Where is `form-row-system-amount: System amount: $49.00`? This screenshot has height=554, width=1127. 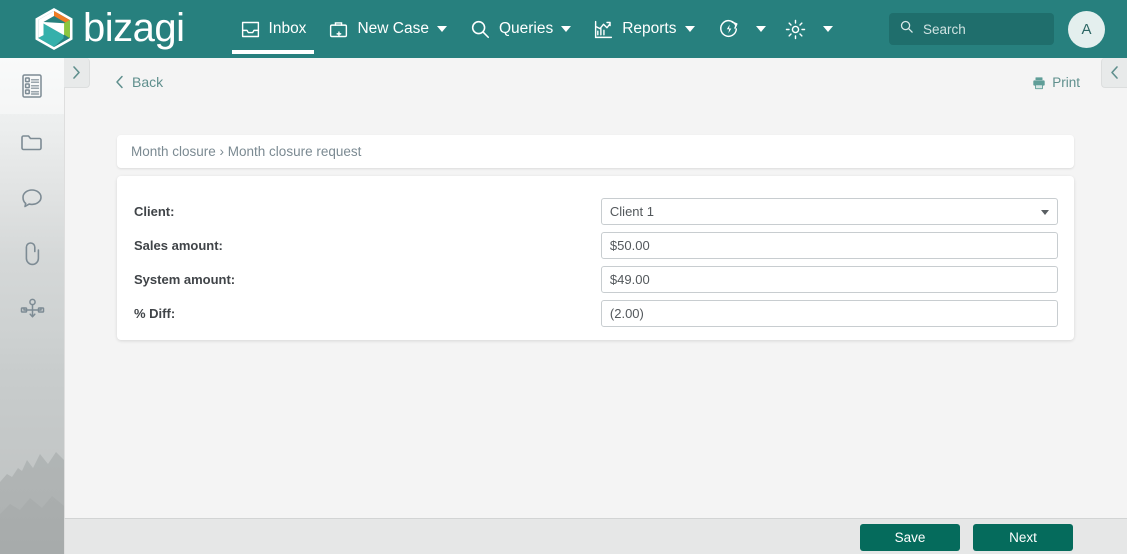
form-row-system-amount: System amount: $49.00 is located at coordinates (595, 279).